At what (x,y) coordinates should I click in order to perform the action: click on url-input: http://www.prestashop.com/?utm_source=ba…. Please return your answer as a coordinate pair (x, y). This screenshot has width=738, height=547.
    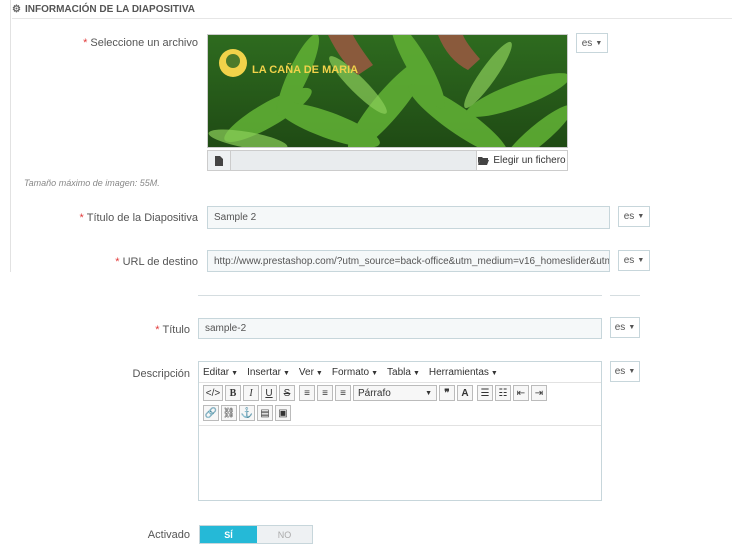
    Looking at the image, I should click on (408, 261).